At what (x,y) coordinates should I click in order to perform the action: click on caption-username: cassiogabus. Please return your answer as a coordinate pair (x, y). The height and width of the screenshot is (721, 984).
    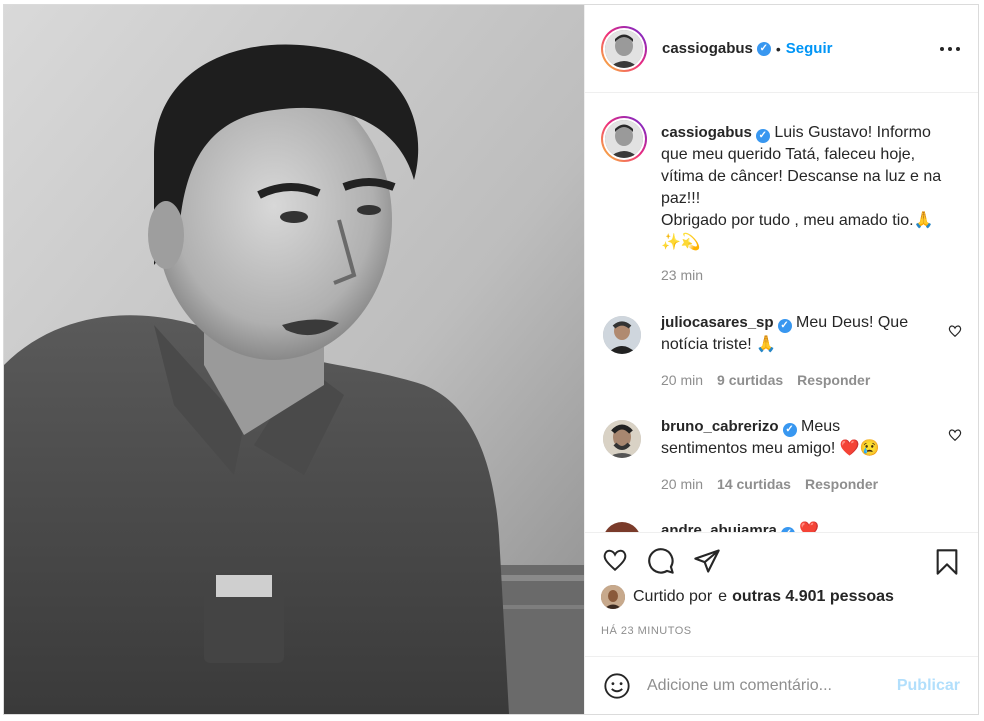
    Looking at the image, I should click on (706, 132).